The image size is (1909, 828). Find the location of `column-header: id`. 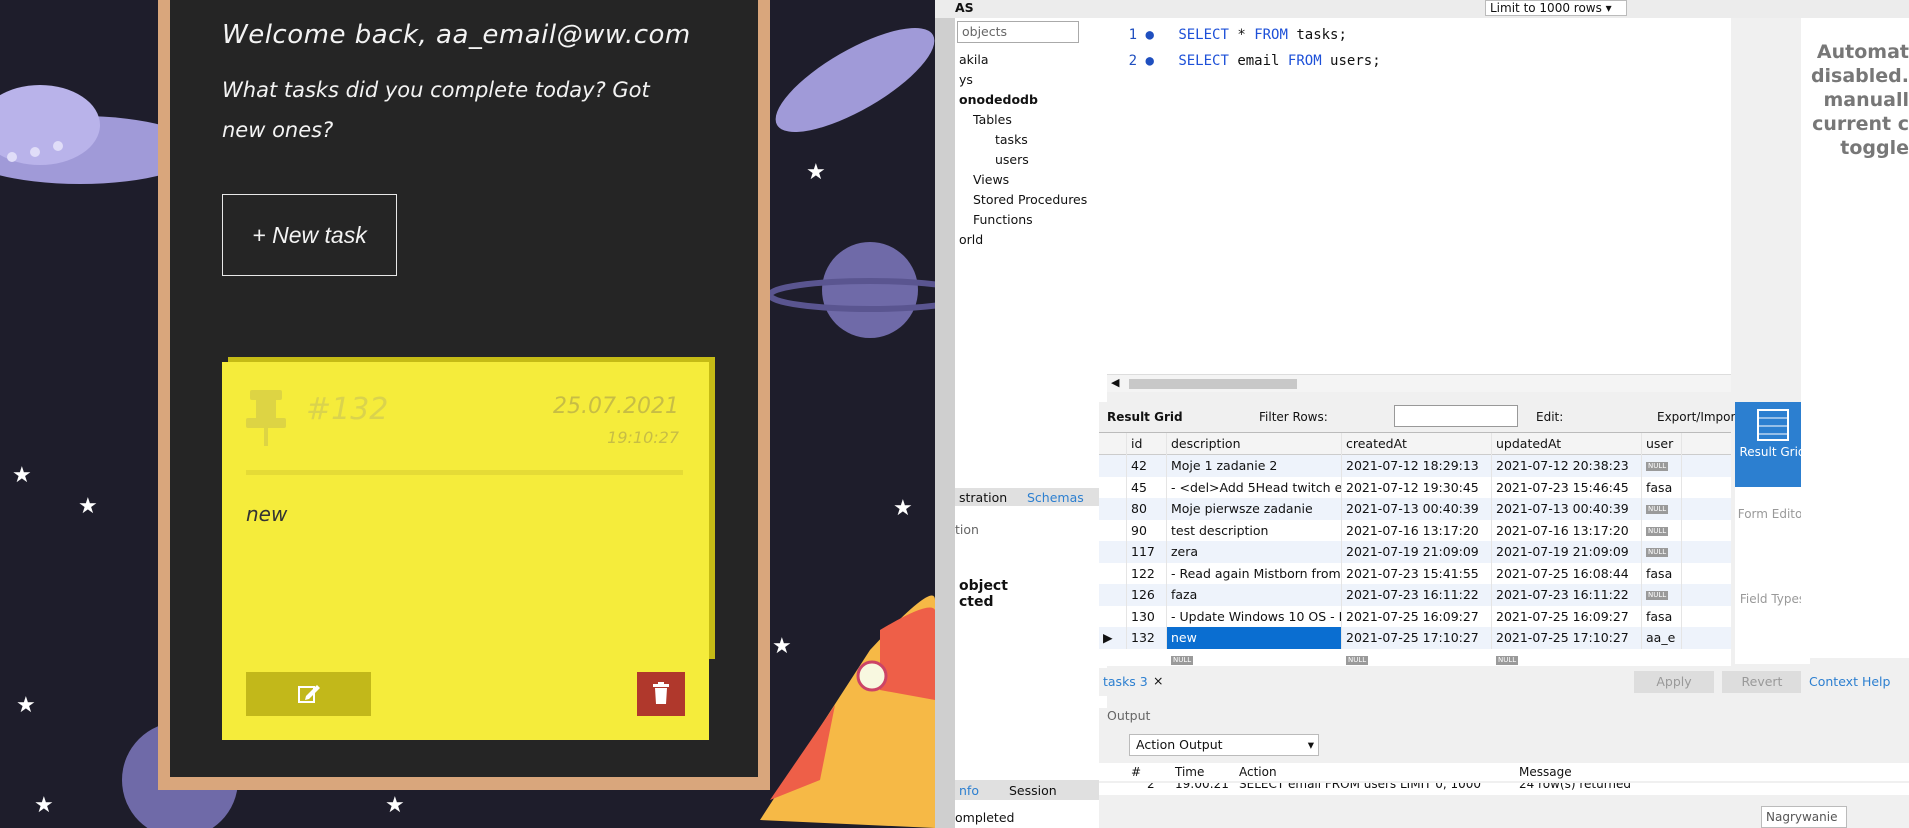

column-header: id is located at coordinates (1147, 444).